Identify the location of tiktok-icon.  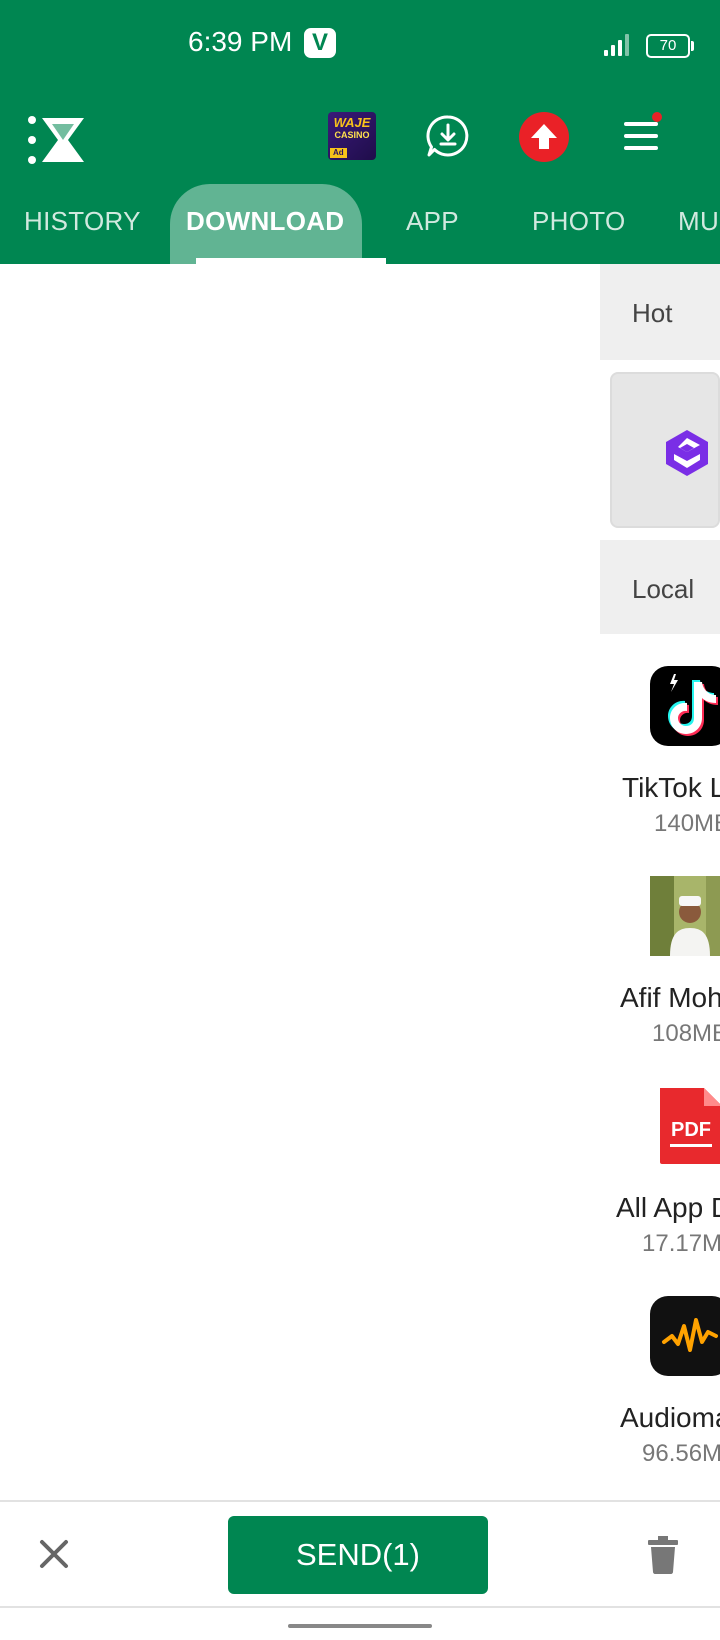
(685, 706).